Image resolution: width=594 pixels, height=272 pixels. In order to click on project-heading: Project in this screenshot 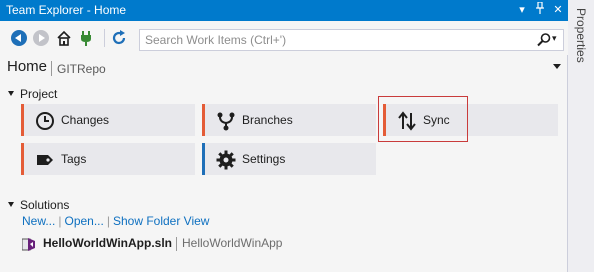, I will do `click(39, 94)`.